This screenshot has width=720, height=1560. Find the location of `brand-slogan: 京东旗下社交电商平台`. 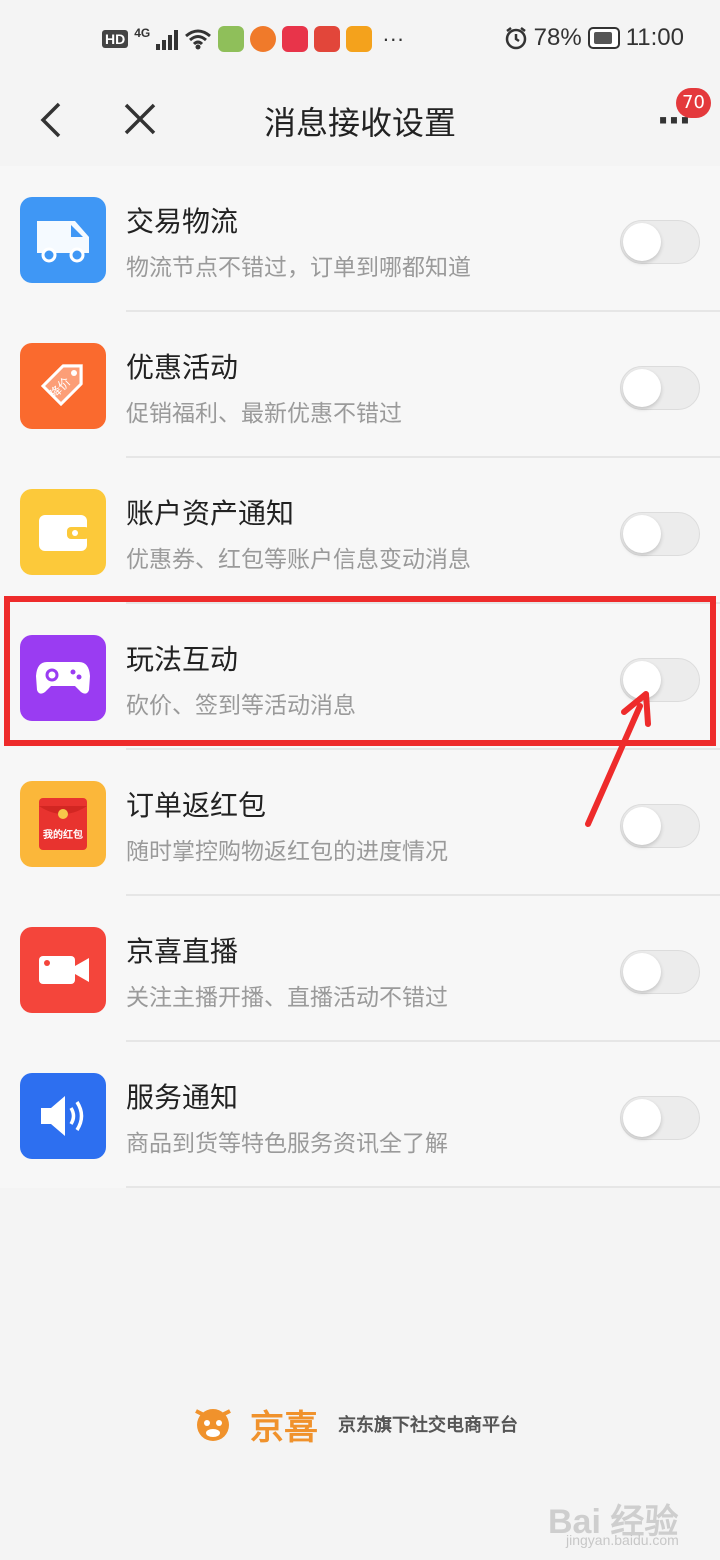

brand-slogan: 京东旗下社交电商平台 is located at coordinates (428, 1425).